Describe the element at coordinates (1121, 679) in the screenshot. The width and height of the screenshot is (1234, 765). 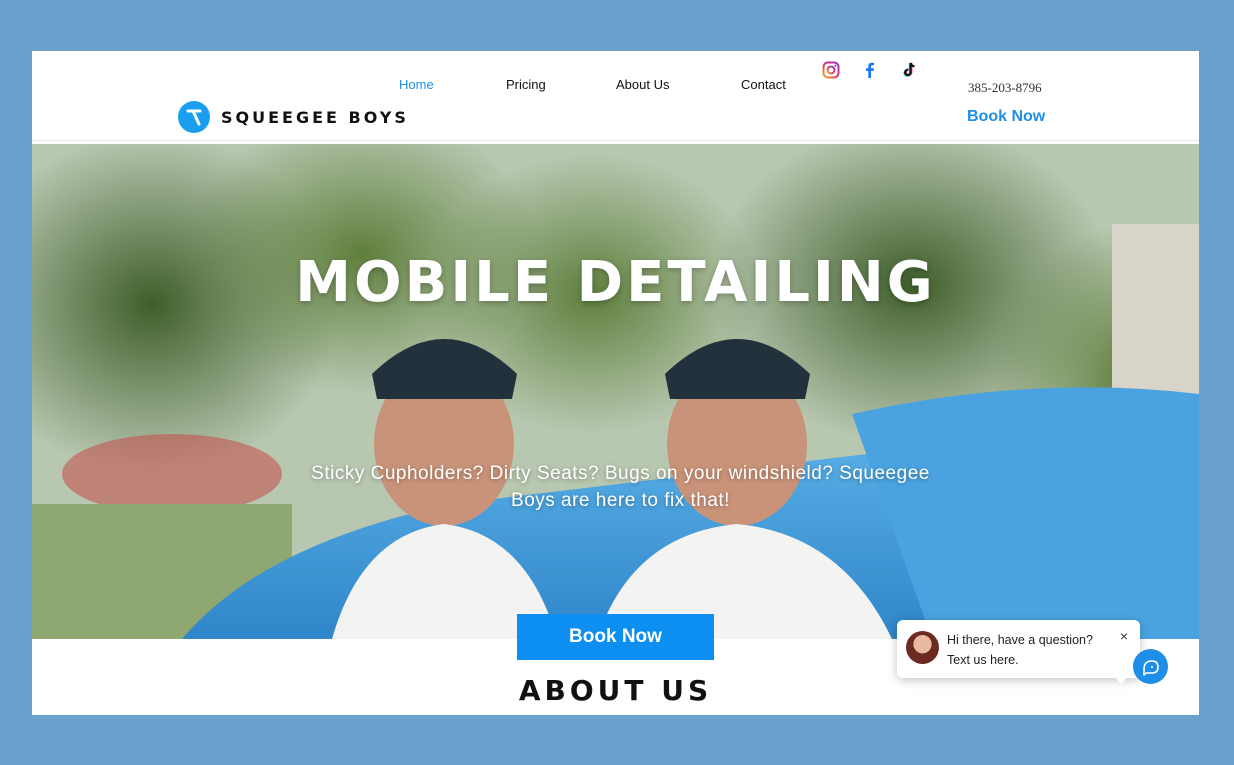
I see `chat-tail` at that location.